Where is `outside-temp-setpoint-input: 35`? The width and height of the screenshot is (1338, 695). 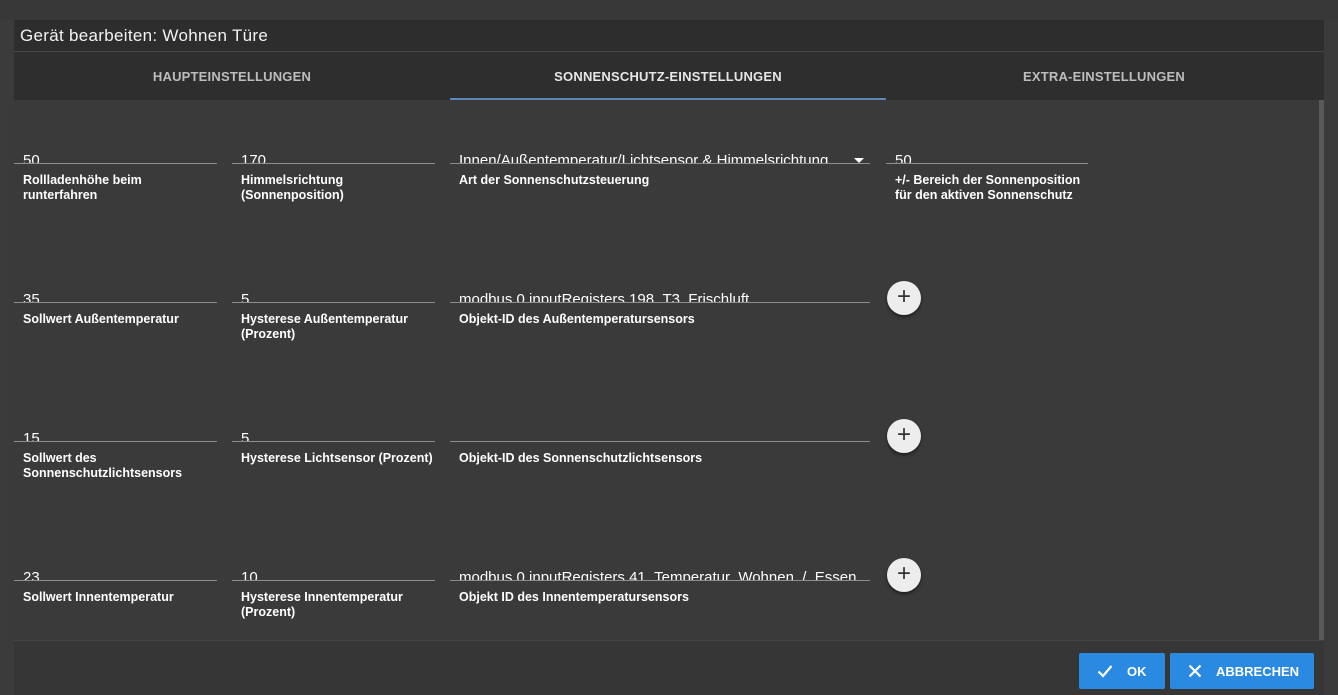 outside-temp-setpoint-input: 35 is located at coordinates (115, 282).